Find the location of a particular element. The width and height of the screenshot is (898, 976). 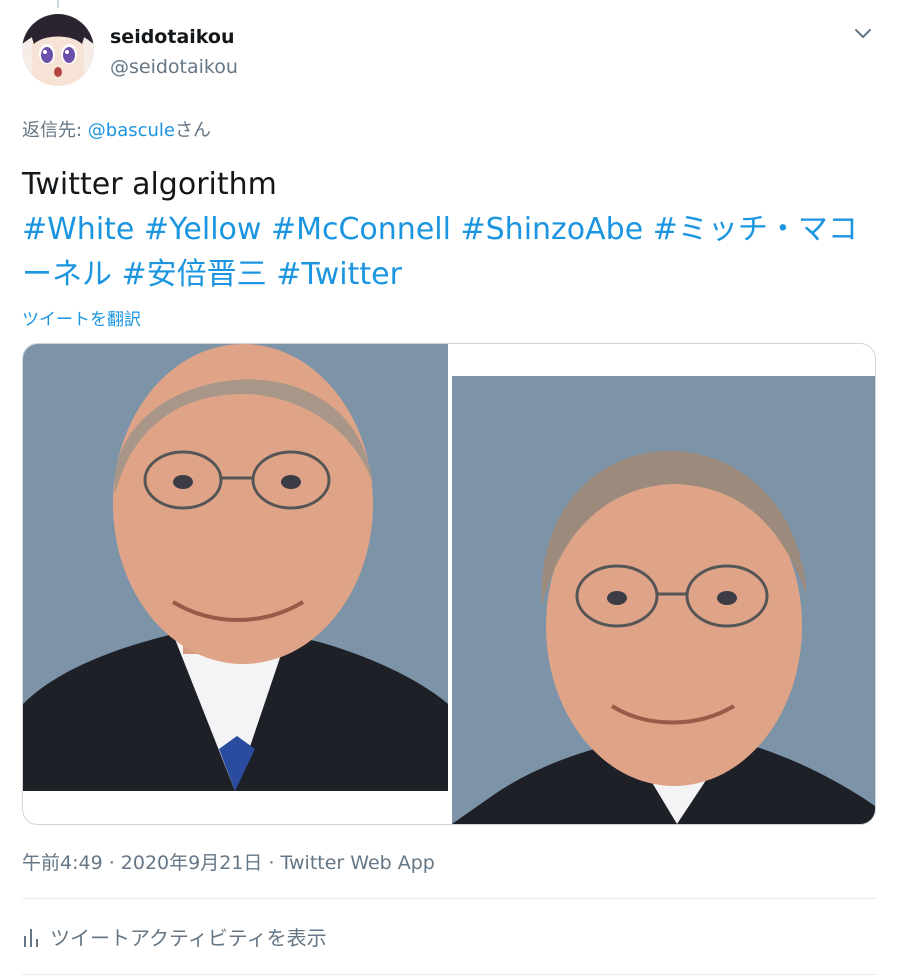

hashtag-link: #ShinzoAbe is located at coordinates (552, 229).